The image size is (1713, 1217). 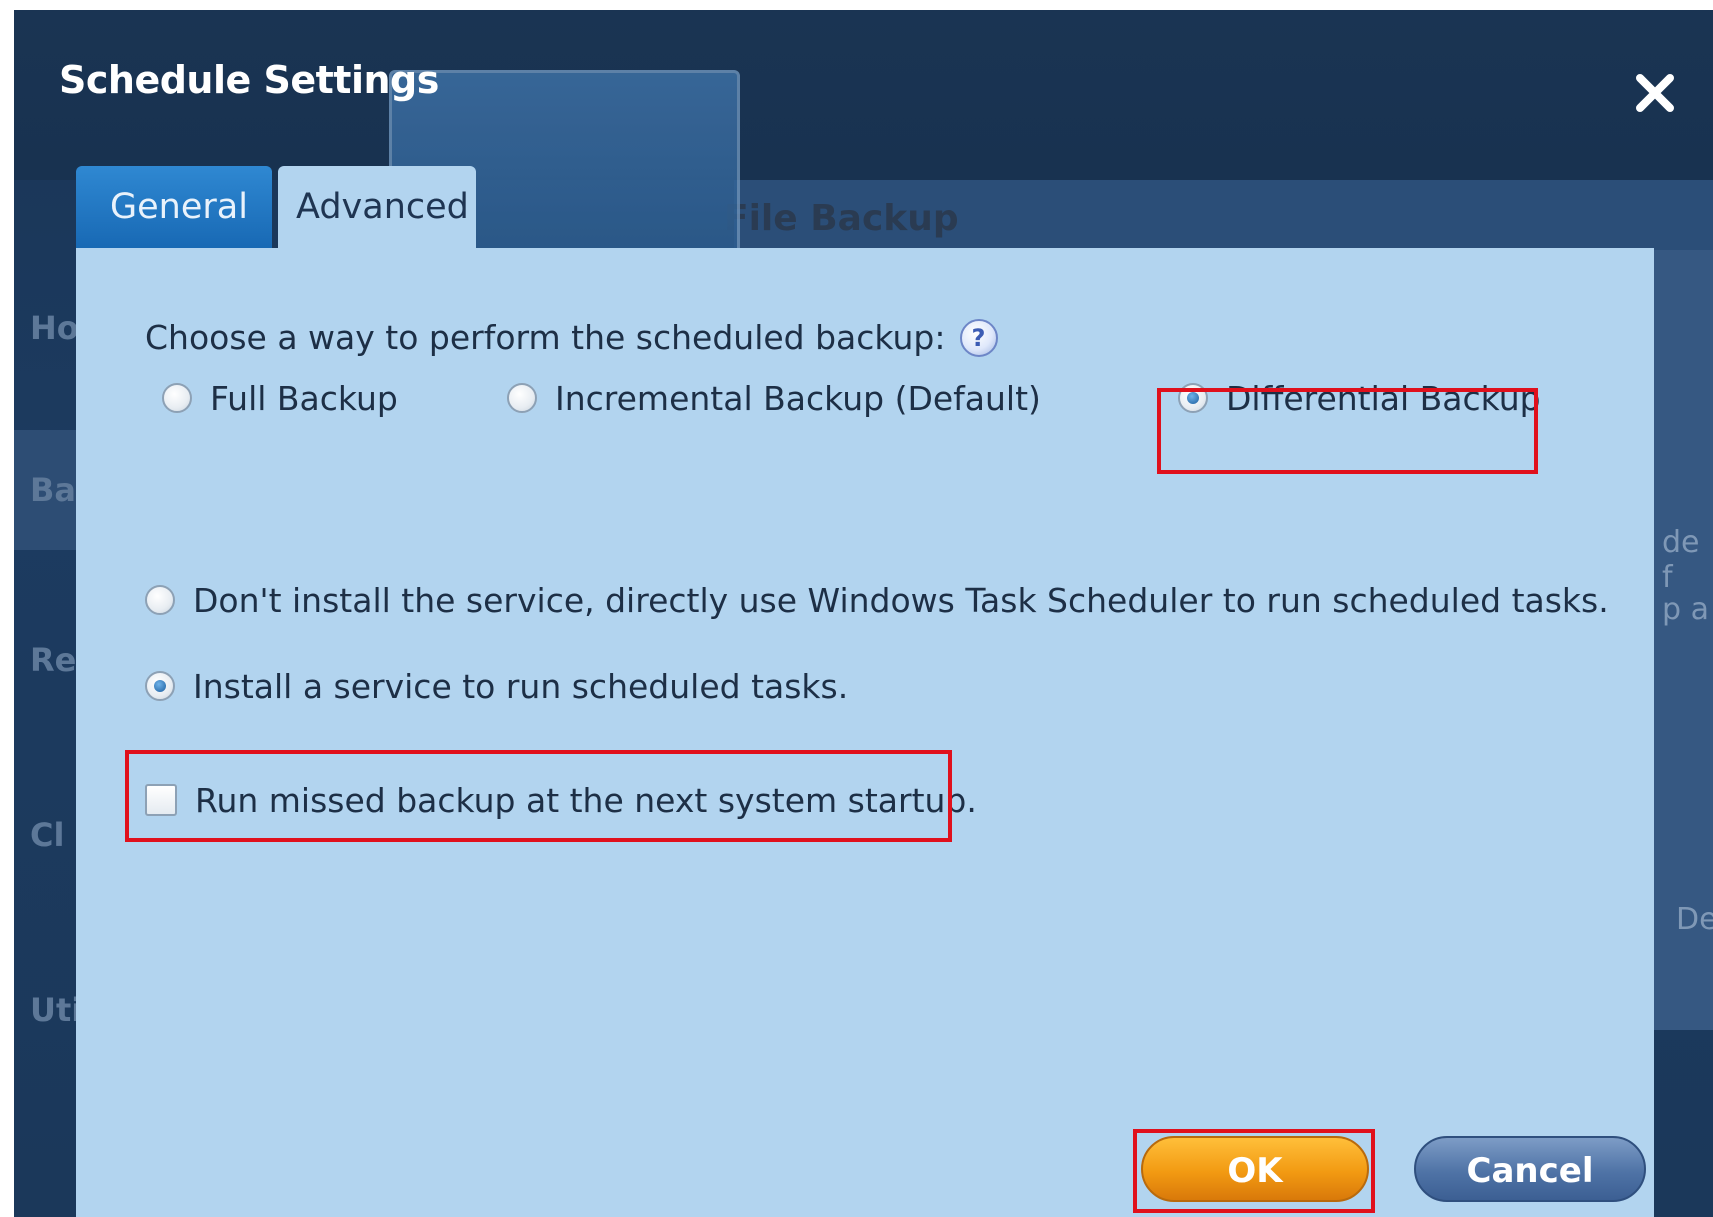 What do you see at coordinates (841, 218) in the screenshot?
I see `background-section-title: File Backup` at bounding box center [841, 218].